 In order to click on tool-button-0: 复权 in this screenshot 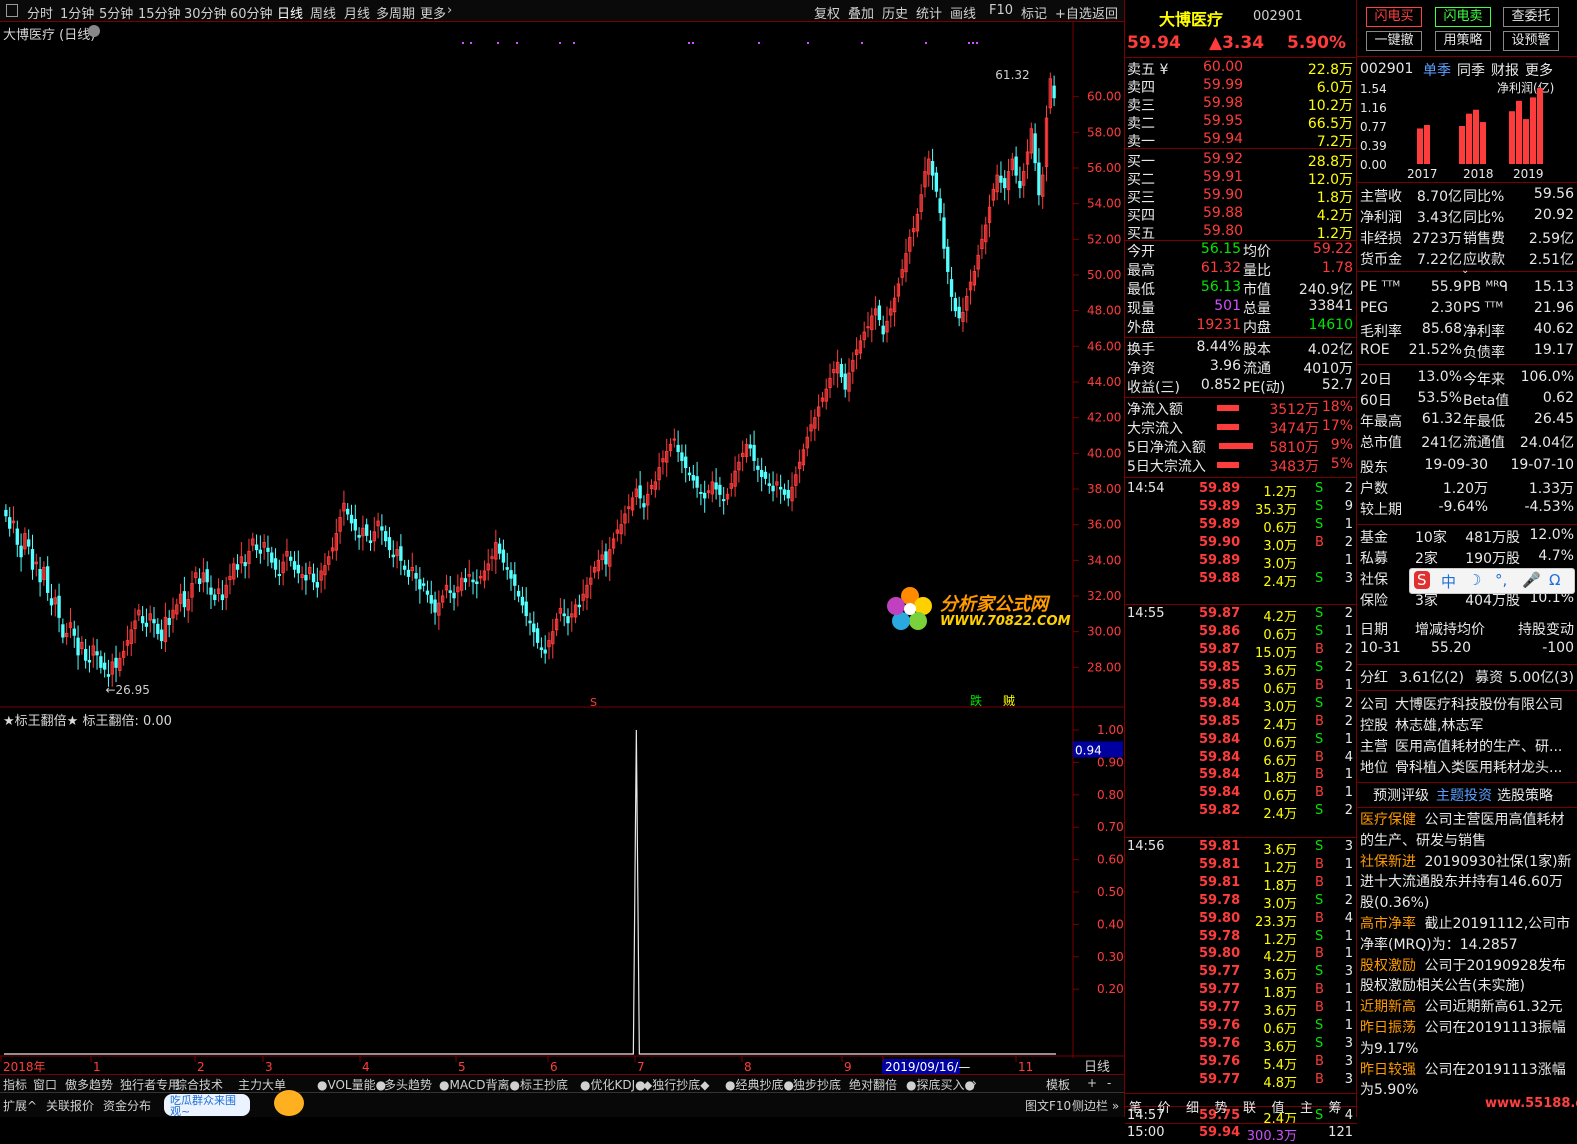, I will do `click(827, 12)`.